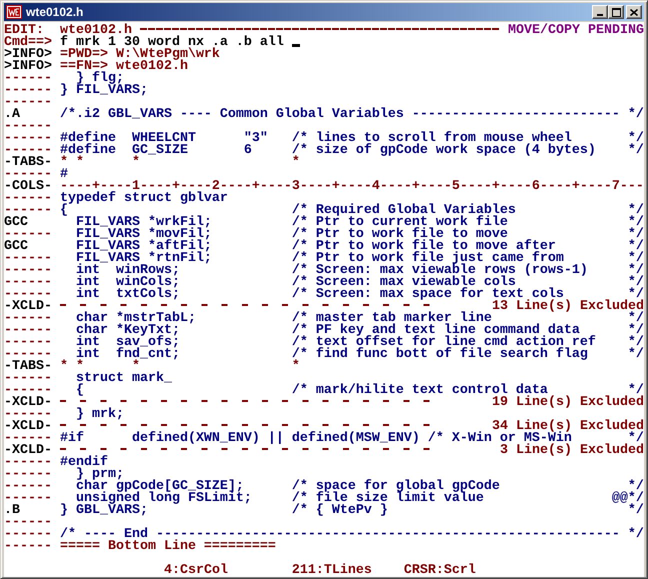 This screenshot has height=579, width=648. I want to click on code-line: } prm;, so click(99, 473).